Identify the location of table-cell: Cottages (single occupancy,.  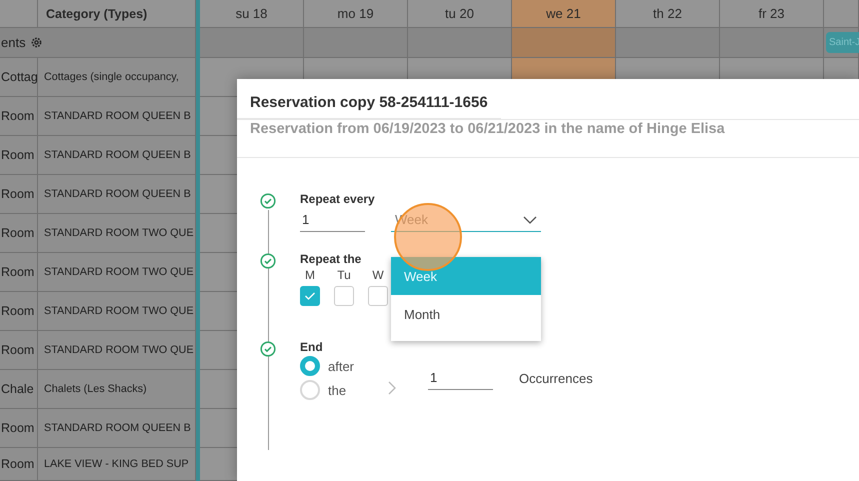
(117, 77).